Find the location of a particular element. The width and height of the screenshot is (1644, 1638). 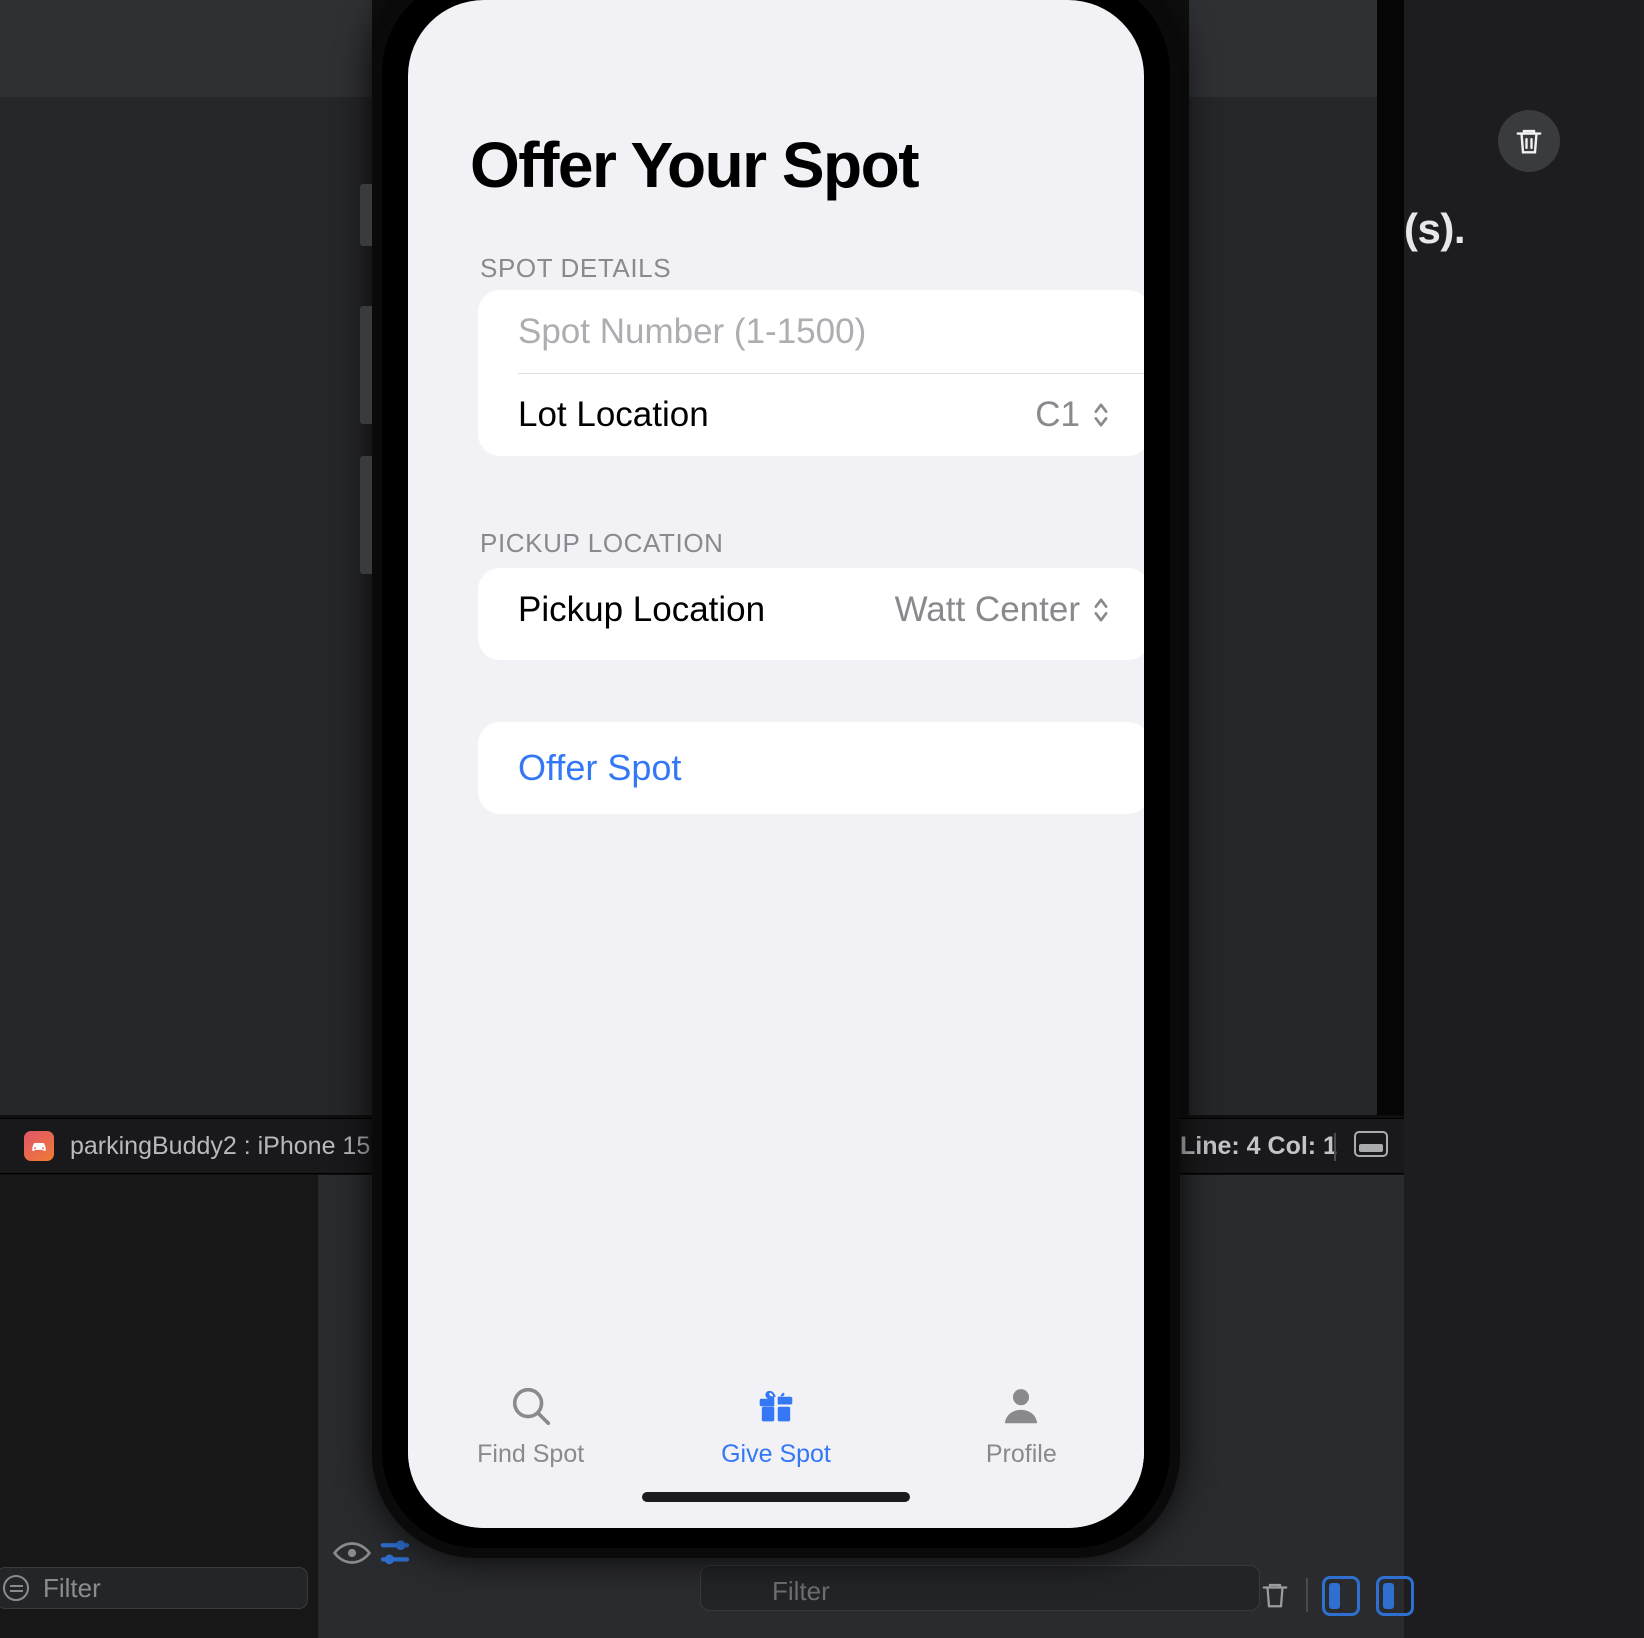

section-header-pickup-location: PICKUP LOCATION is located at coordinates (602, 543).